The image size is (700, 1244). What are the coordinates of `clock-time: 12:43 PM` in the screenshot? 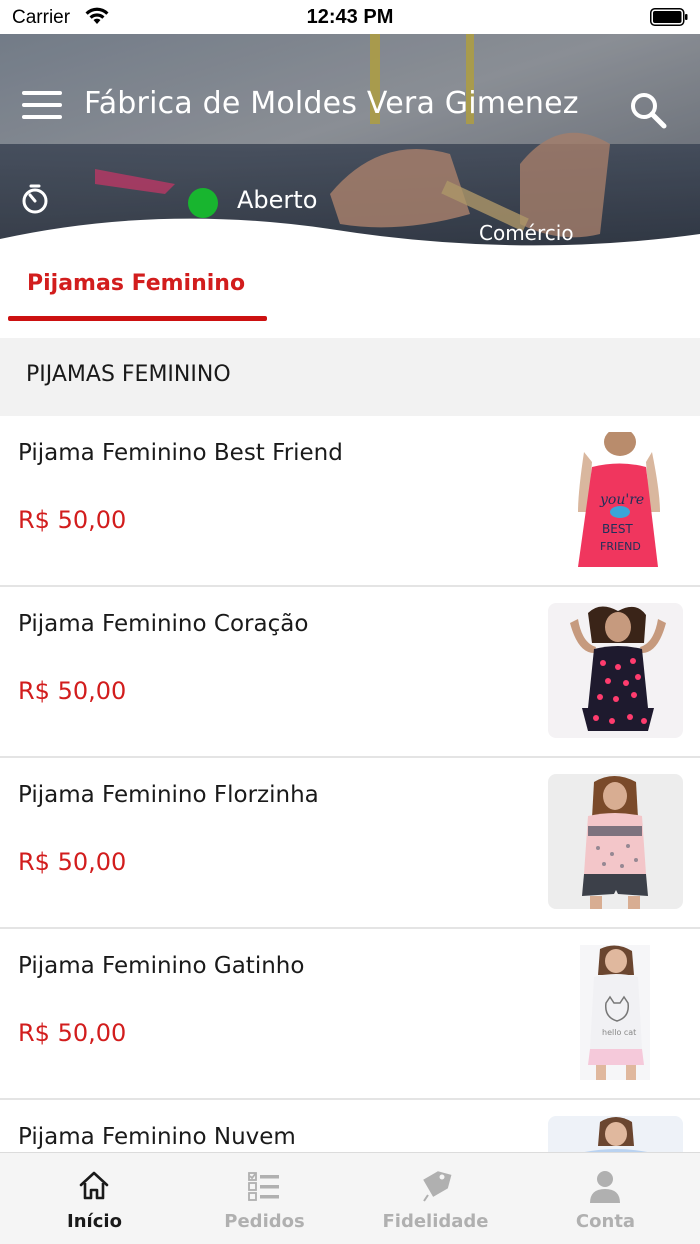 It's located at (350, 17).